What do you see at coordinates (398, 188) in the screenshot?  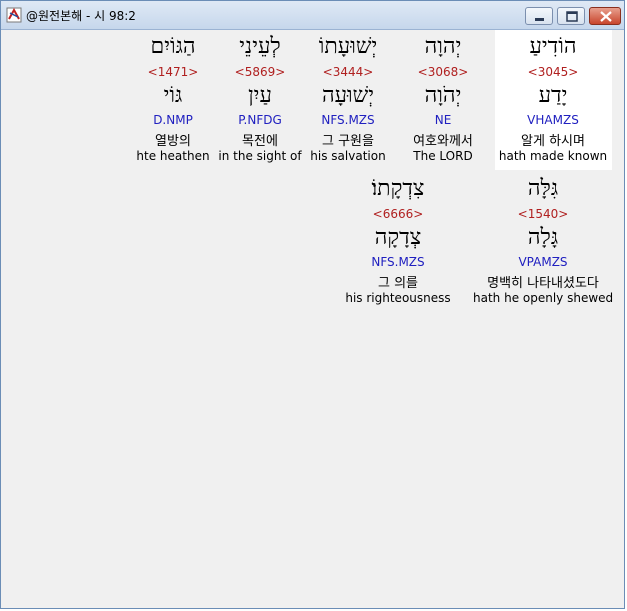 I see `hebrew-word: צִדְקָתוֹ׃` at bounding box center [398, 188].